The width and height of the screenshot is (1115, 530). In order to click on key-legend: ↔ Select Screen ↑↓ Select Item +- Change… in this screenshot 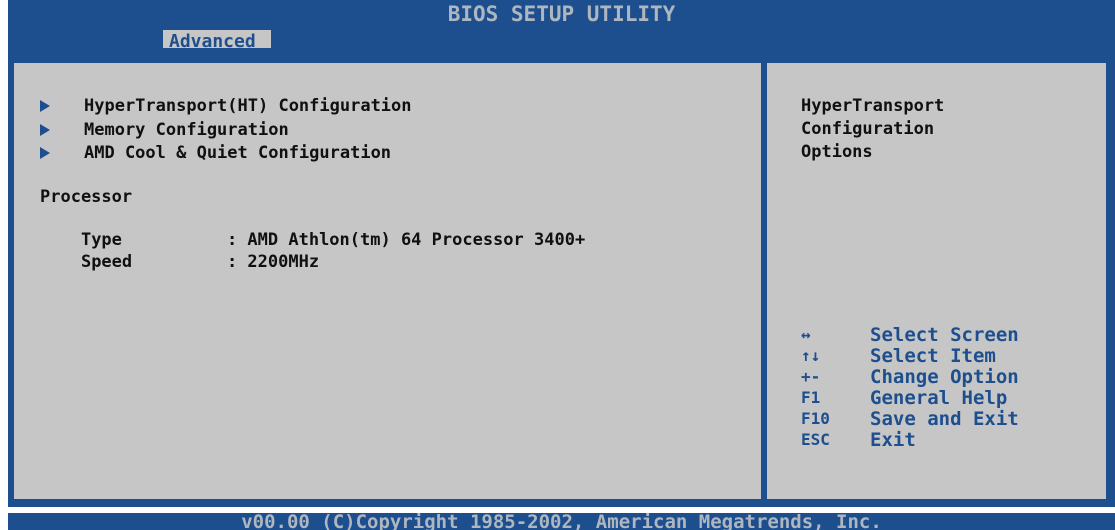, I will do `click(910, 387)`.